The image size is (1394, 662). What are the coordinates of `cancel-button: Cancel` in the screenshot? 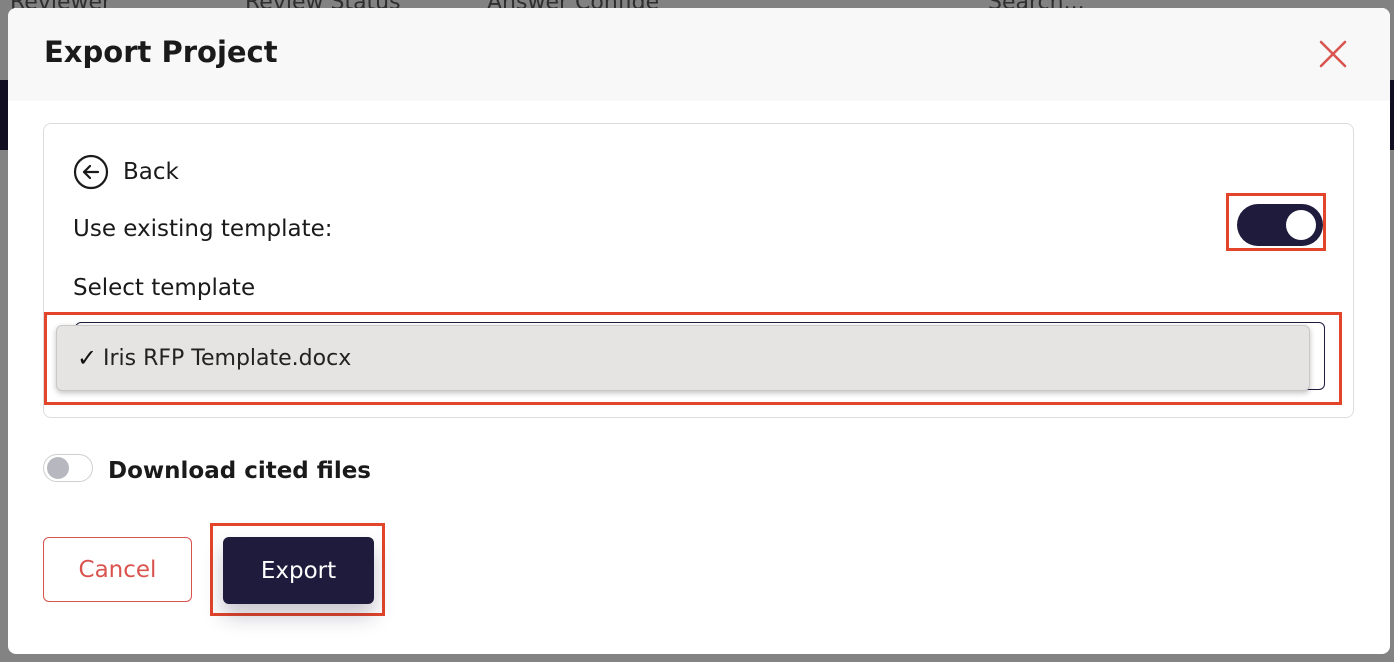 It's located at (117, 569).